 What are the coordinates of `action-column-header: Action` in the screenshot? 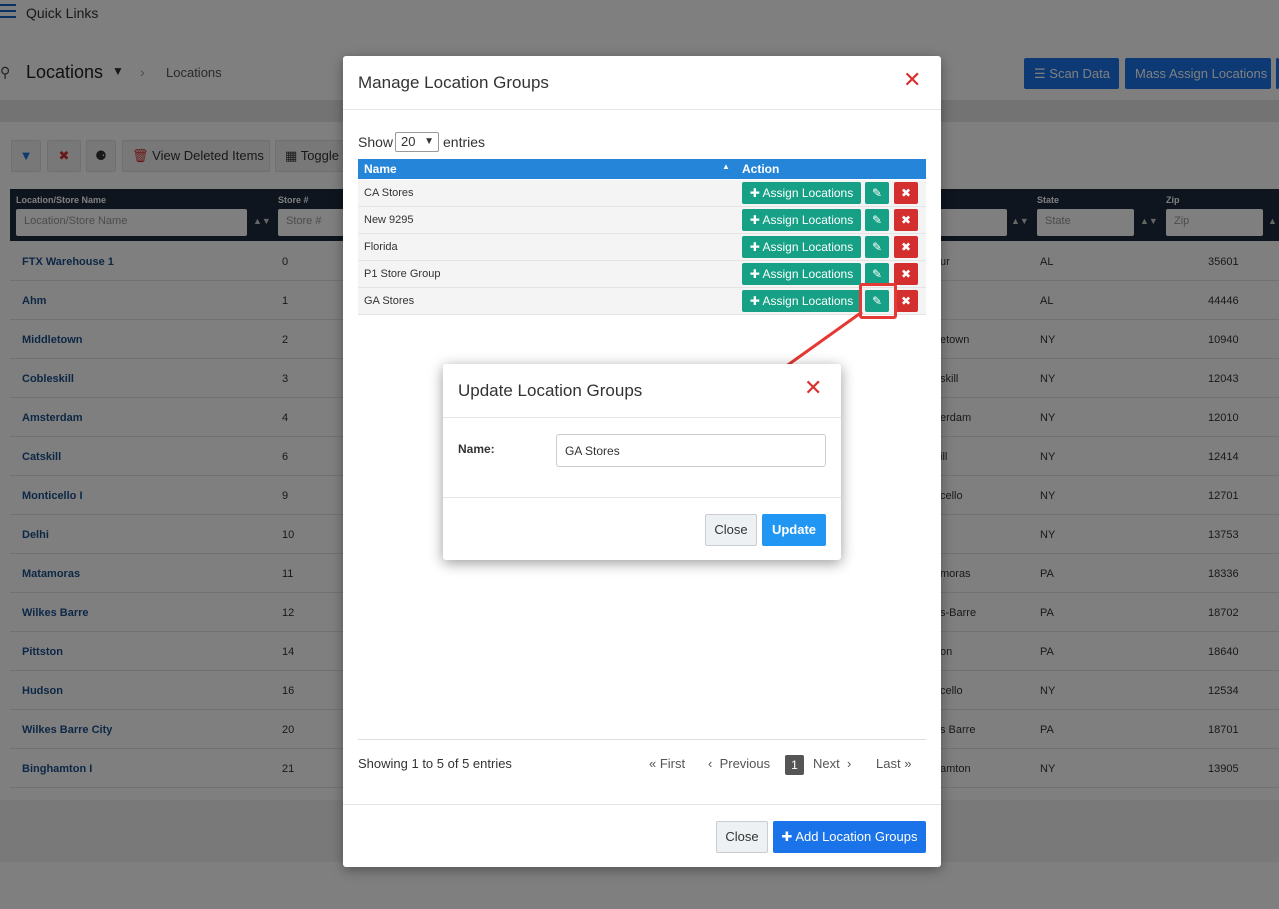 It's located at (761, 169).